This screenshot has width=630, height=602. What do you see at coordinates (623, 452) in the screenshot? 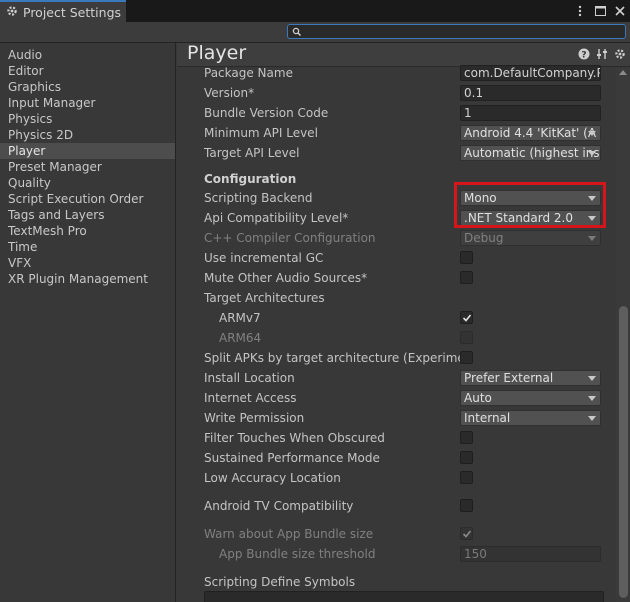
I see `scrollbar-thumb` at bounding box center [623, 452].